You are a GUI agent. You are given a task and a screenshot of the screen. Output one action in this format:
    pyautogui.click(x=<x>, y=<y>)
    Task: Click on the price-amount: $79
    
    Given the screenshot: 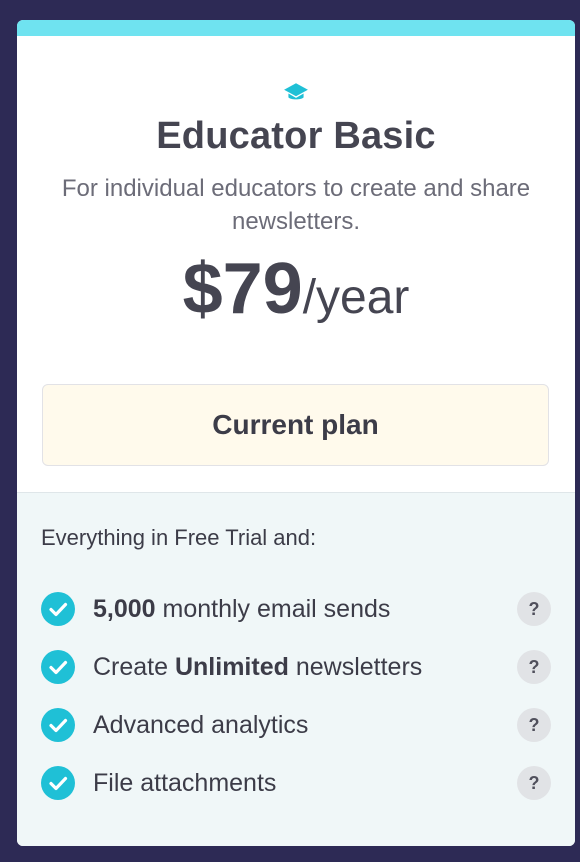 What is the action you would take?
    pyautogui.click(x=242, y=289)
    